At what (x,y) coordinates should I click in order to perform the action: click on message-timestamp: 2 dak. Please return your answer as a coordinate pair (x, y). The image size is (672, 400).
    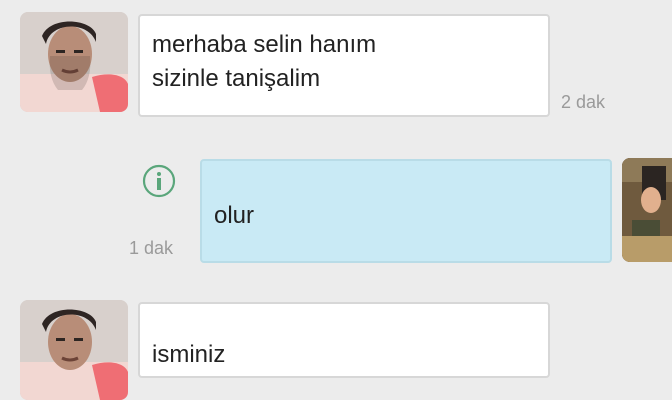
    Looking at the image, I should click on (583, 102).